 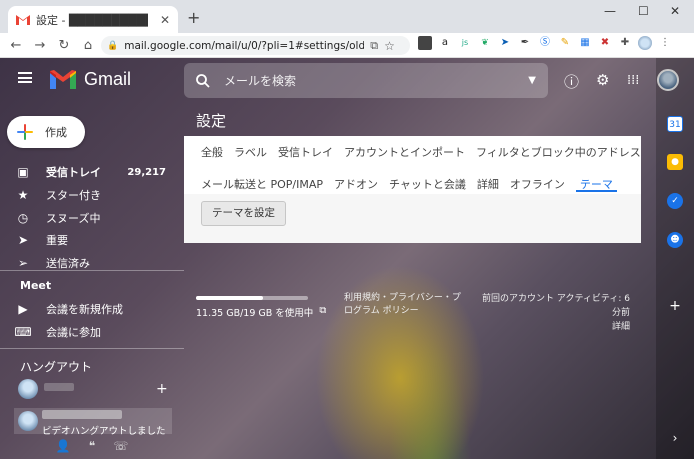 I want to click on storage-meter, so click(x=252, y=298).